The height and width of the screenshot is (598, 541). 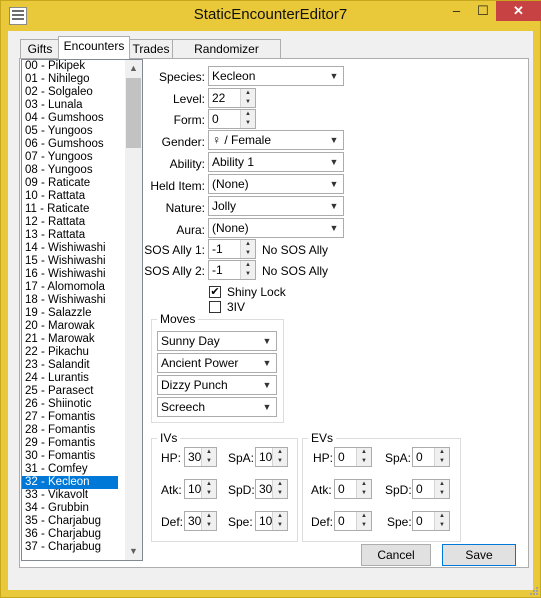 What do you see at coordinates (70, 66) in the screenshot?
I see `list-item: 00 - Pikipek` at bounding box center [70, 66].